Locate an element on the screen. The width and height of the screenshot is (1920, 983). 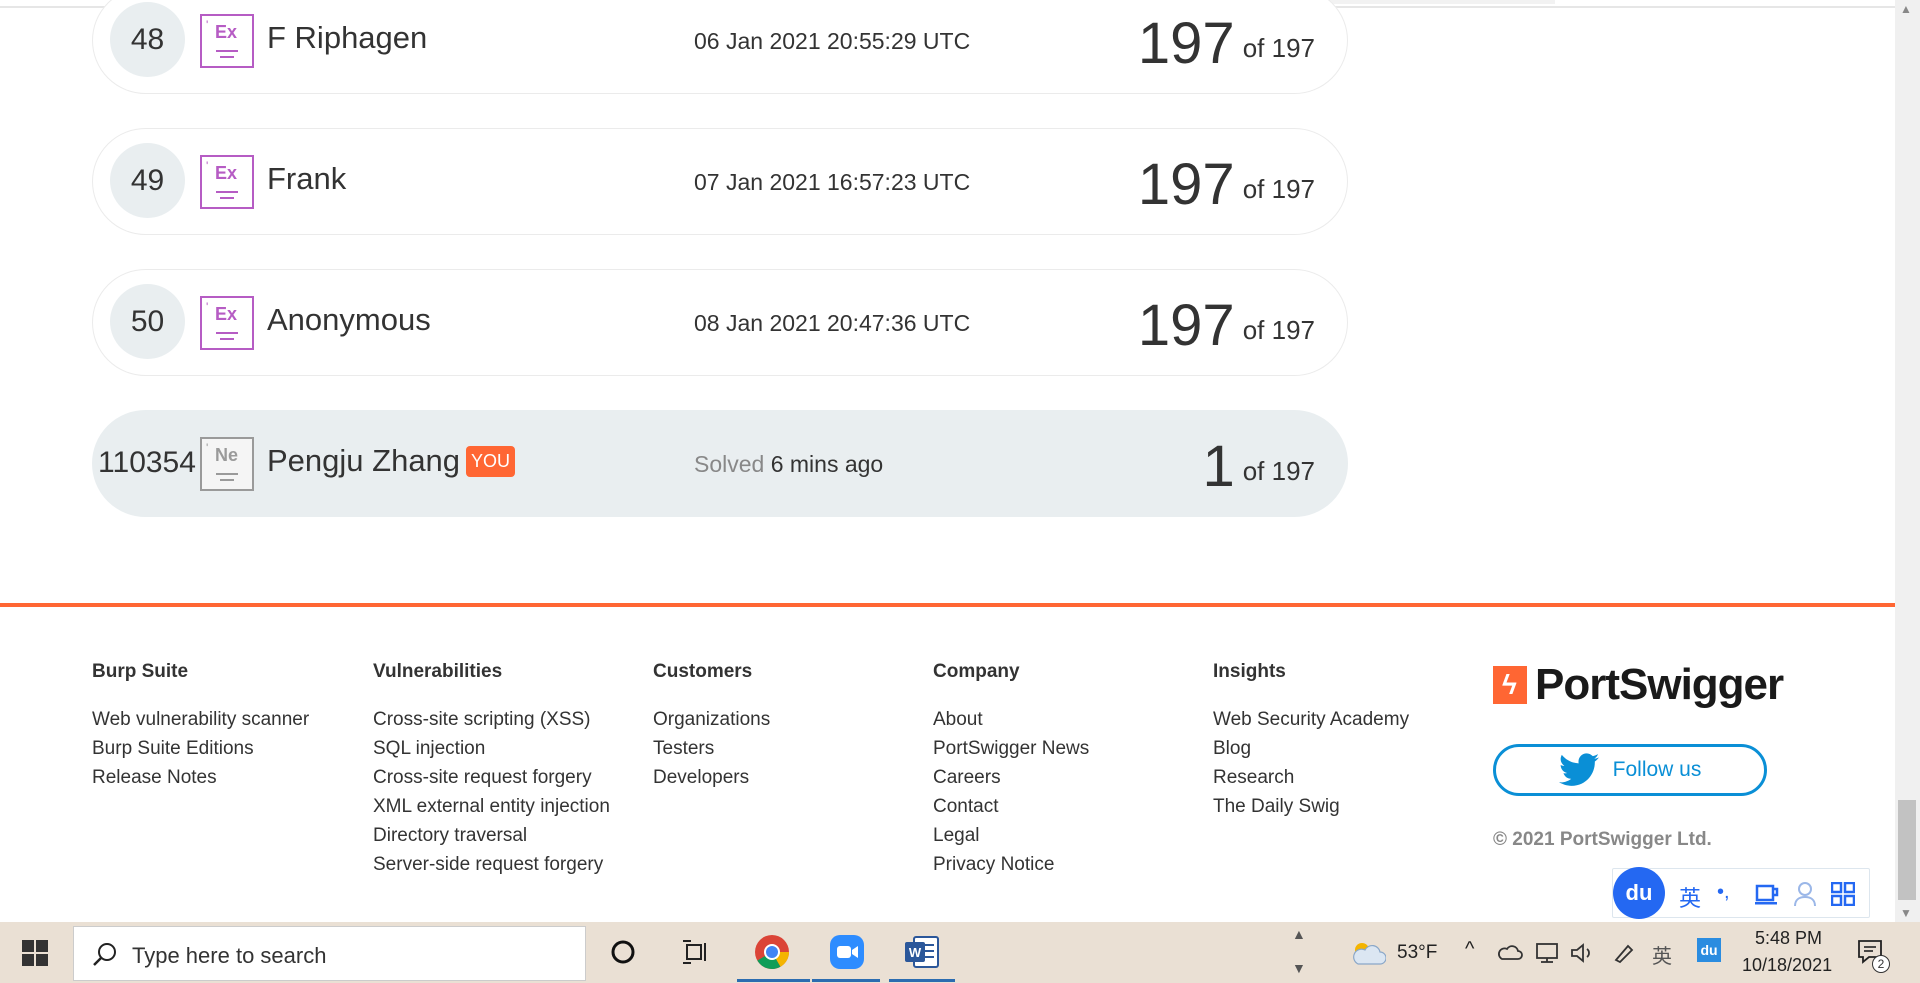
chevron-up-icon: ^ is located at coordinates (1469, 949).